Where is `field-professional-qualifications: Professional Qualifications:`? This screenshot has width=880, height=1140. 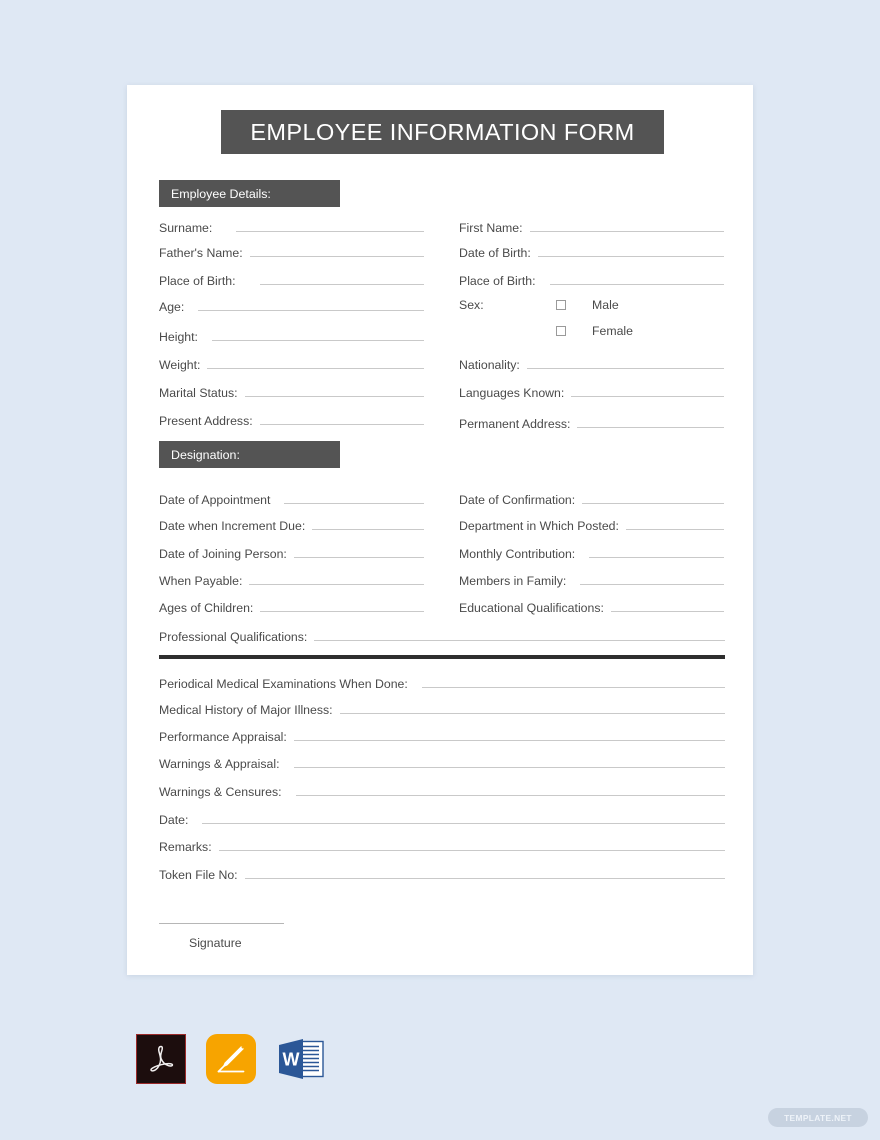
field-professional-qualifications: Professional Qualifications: is located at coordinates (442, 636).